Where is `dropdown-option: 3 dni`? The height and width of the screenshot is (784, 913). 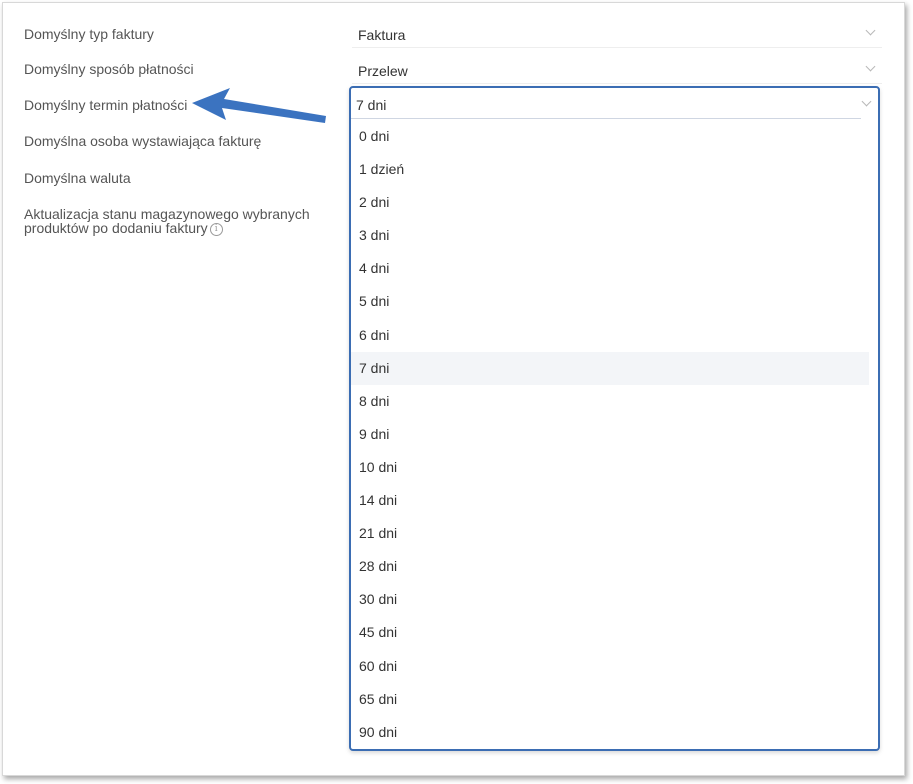 dropdown-option: 3 dni is located at coordinates (610, 235).